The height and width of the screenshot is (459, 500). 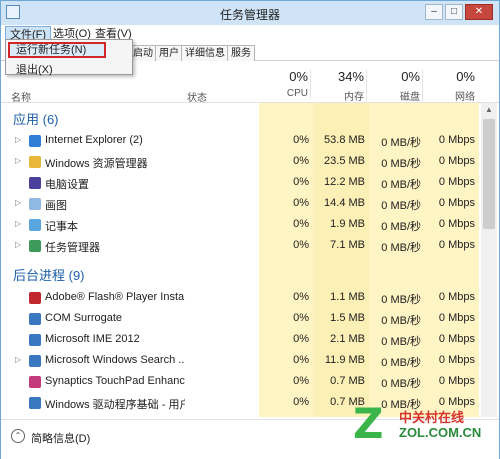 I want to click on process-row: Microsoft IME 2012 0% 2.1 MB 0 MB/秒 0 Mbps, so click(x=240, y=341).